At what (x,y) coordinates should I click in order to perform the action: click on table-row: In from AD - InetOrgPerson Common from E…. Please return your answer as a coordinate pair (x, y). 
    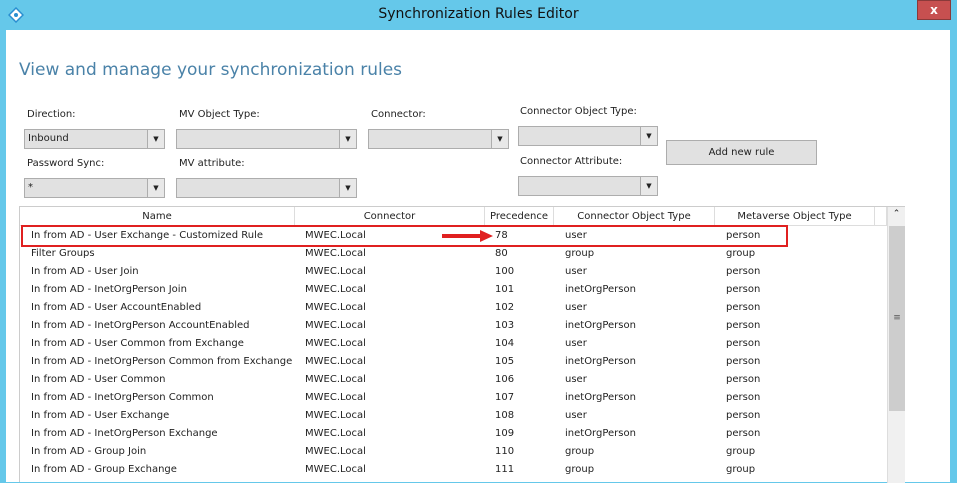
    Looking at the image, I should click on (453, 362).